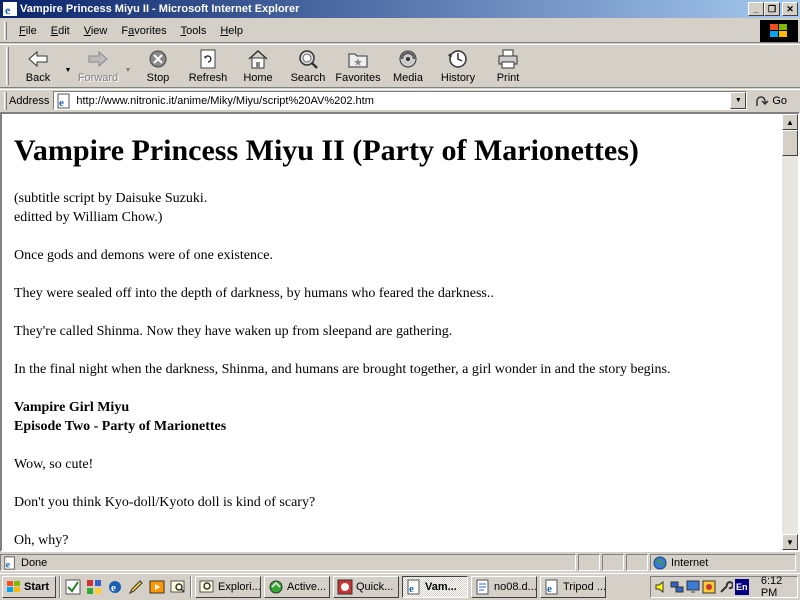  I want to click on paragraph: Oh, why?, so click(41, 540).